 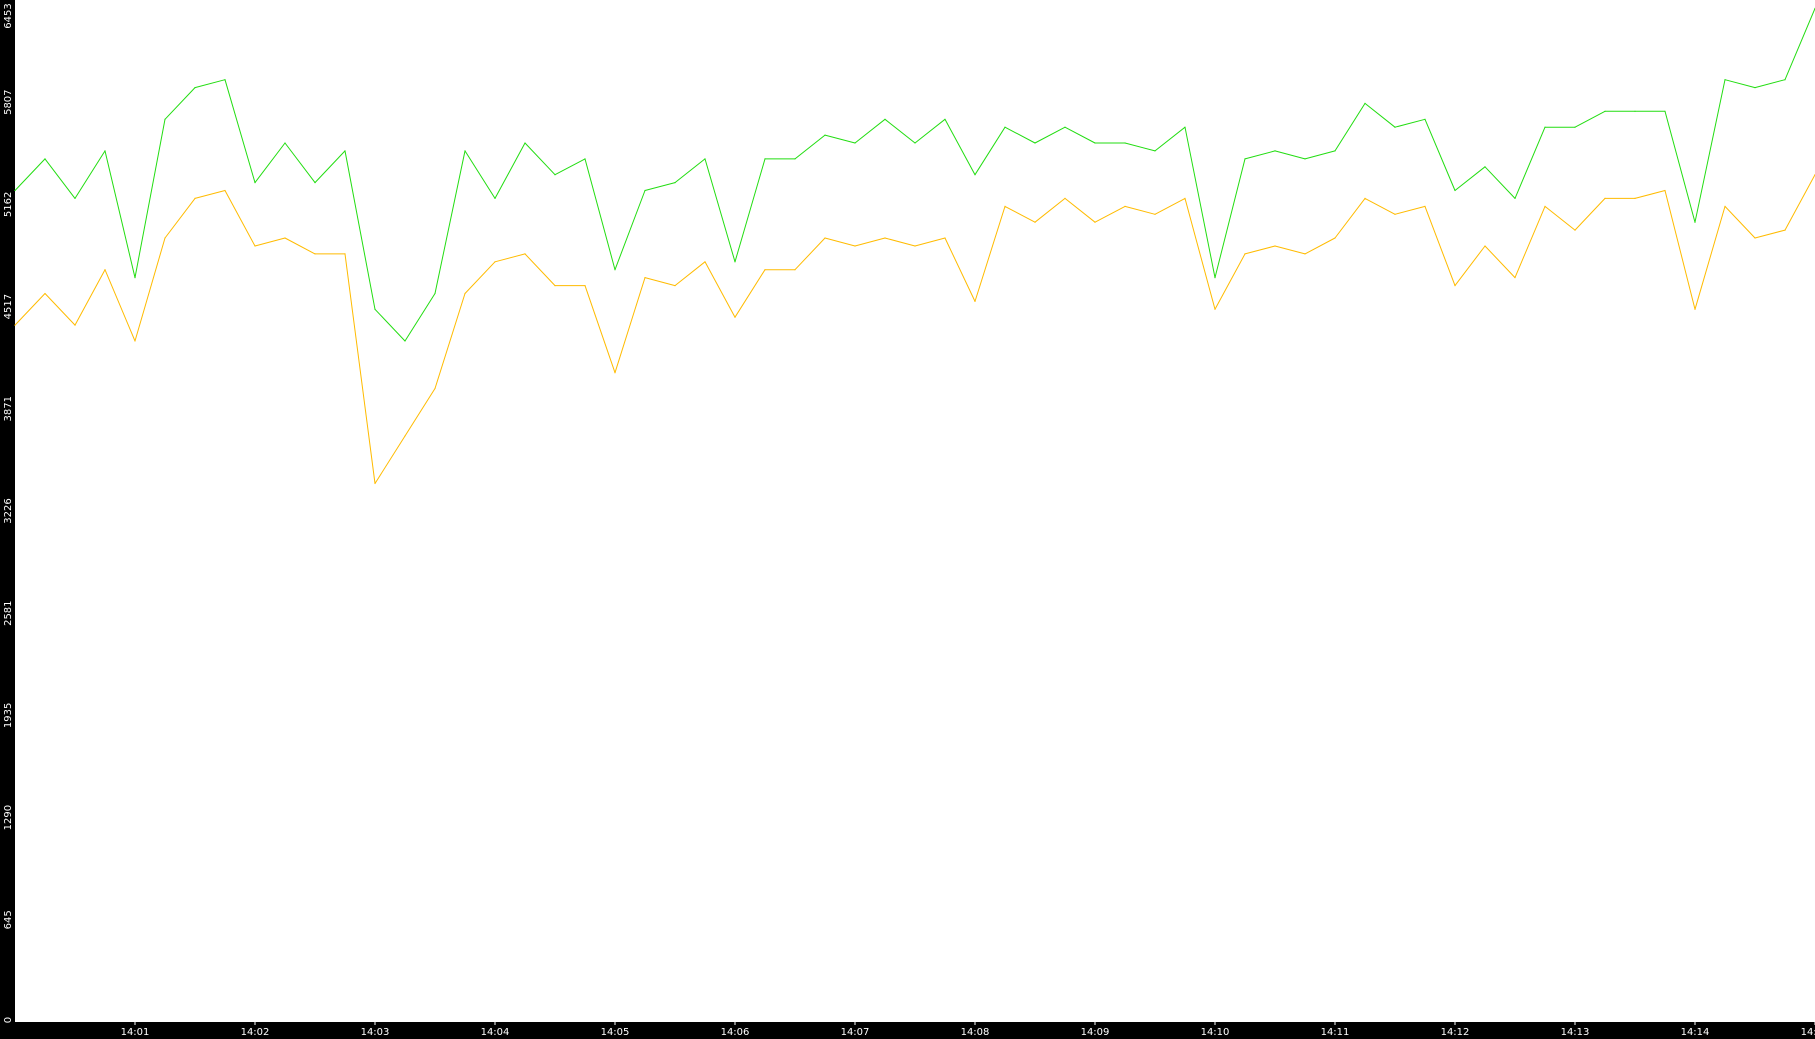 I want to click on x-tick-label: 14:05, so click(x=615, y=1032).